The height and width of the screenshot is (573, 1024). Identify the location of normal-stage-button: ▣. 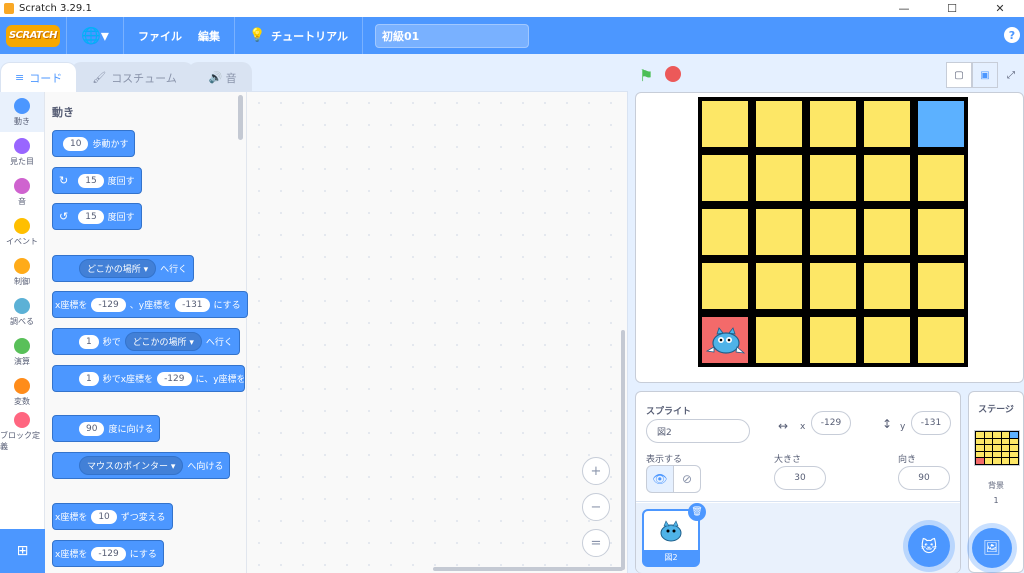
(985, 75).